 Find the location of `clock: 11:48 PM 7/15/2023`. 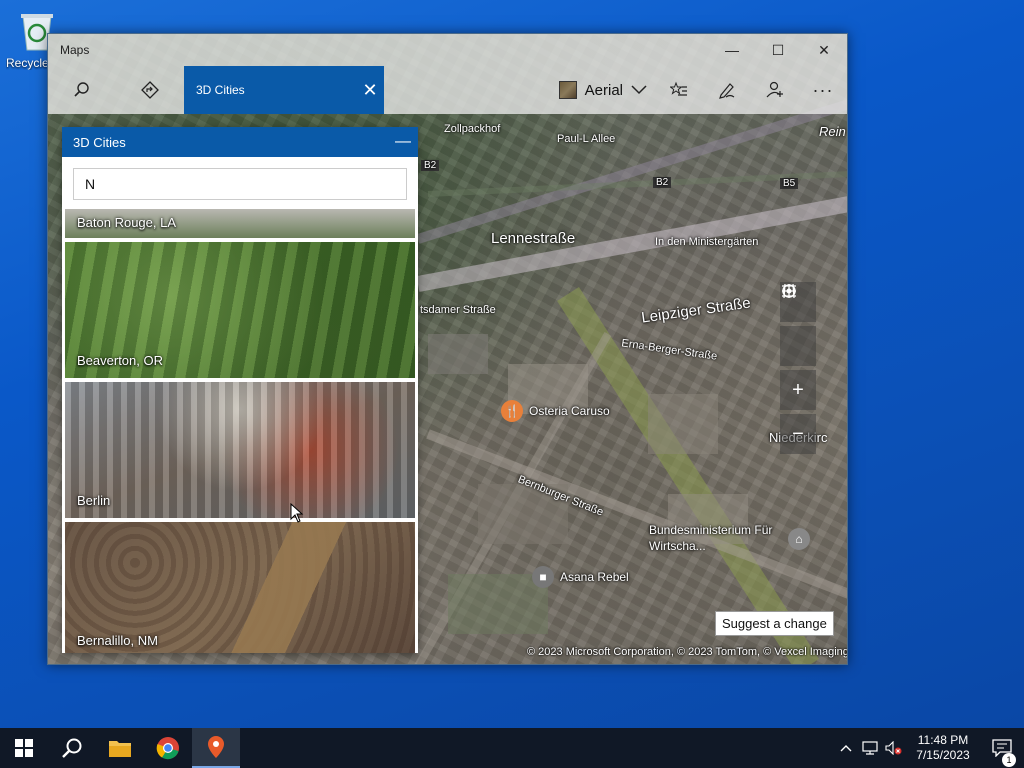

clock: 11:48 PM 7/15/2023 is located at coordinates (943, 748).